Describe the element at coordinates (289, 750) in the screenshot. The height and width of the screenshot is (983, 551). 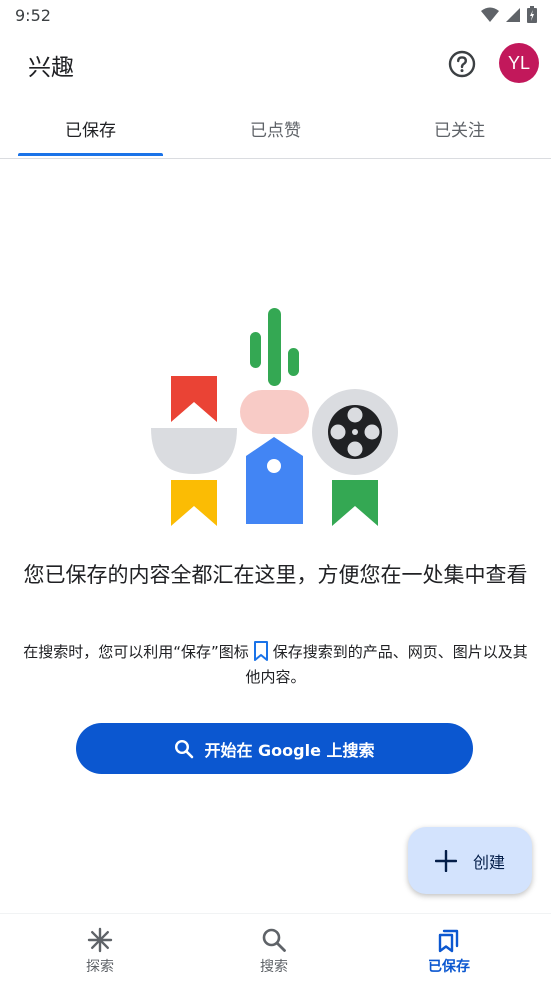
I see `start-search-label: 开始在 Google 上搜索` at that location.